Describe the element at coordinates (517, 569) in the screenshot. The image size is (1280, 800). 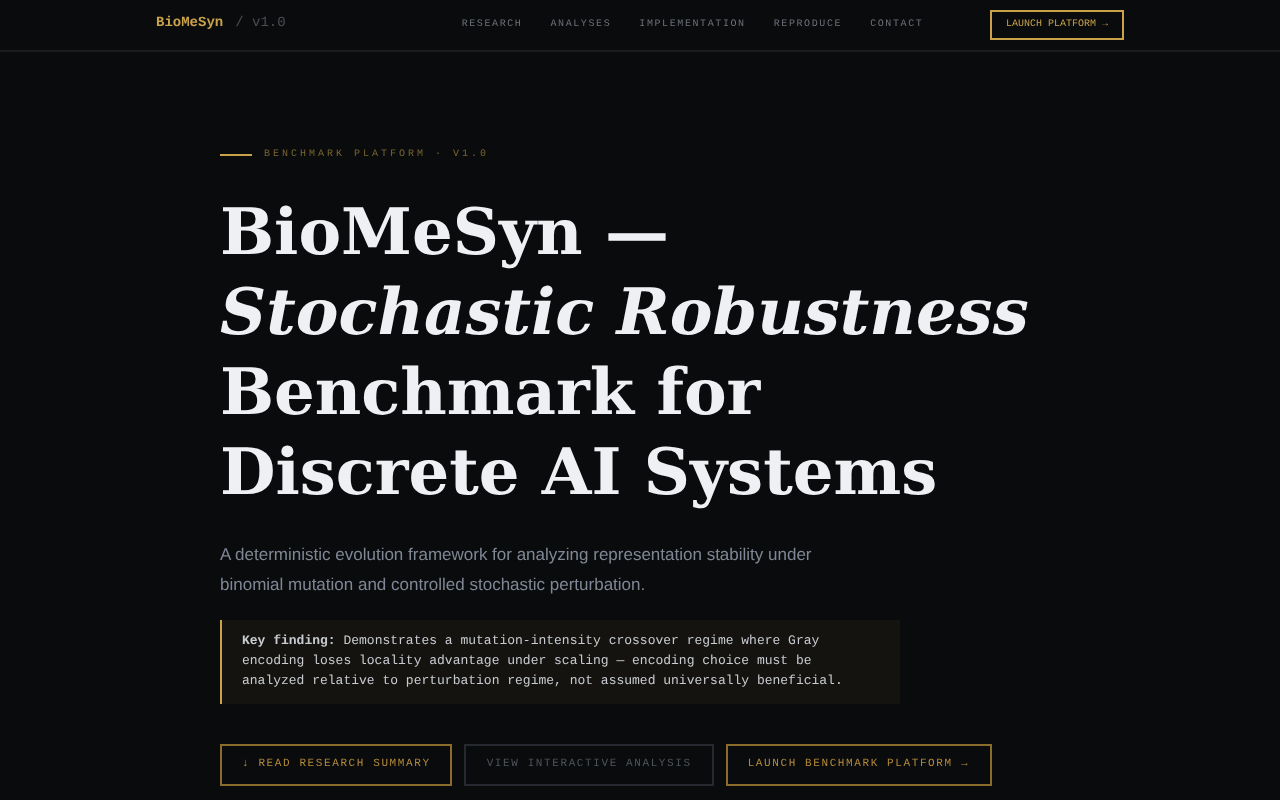
I see `hero-subtitle: A deterministic evolution framework for analyzing representation stability under binomial mutation and controlled stochastic perturbation.` at that location.